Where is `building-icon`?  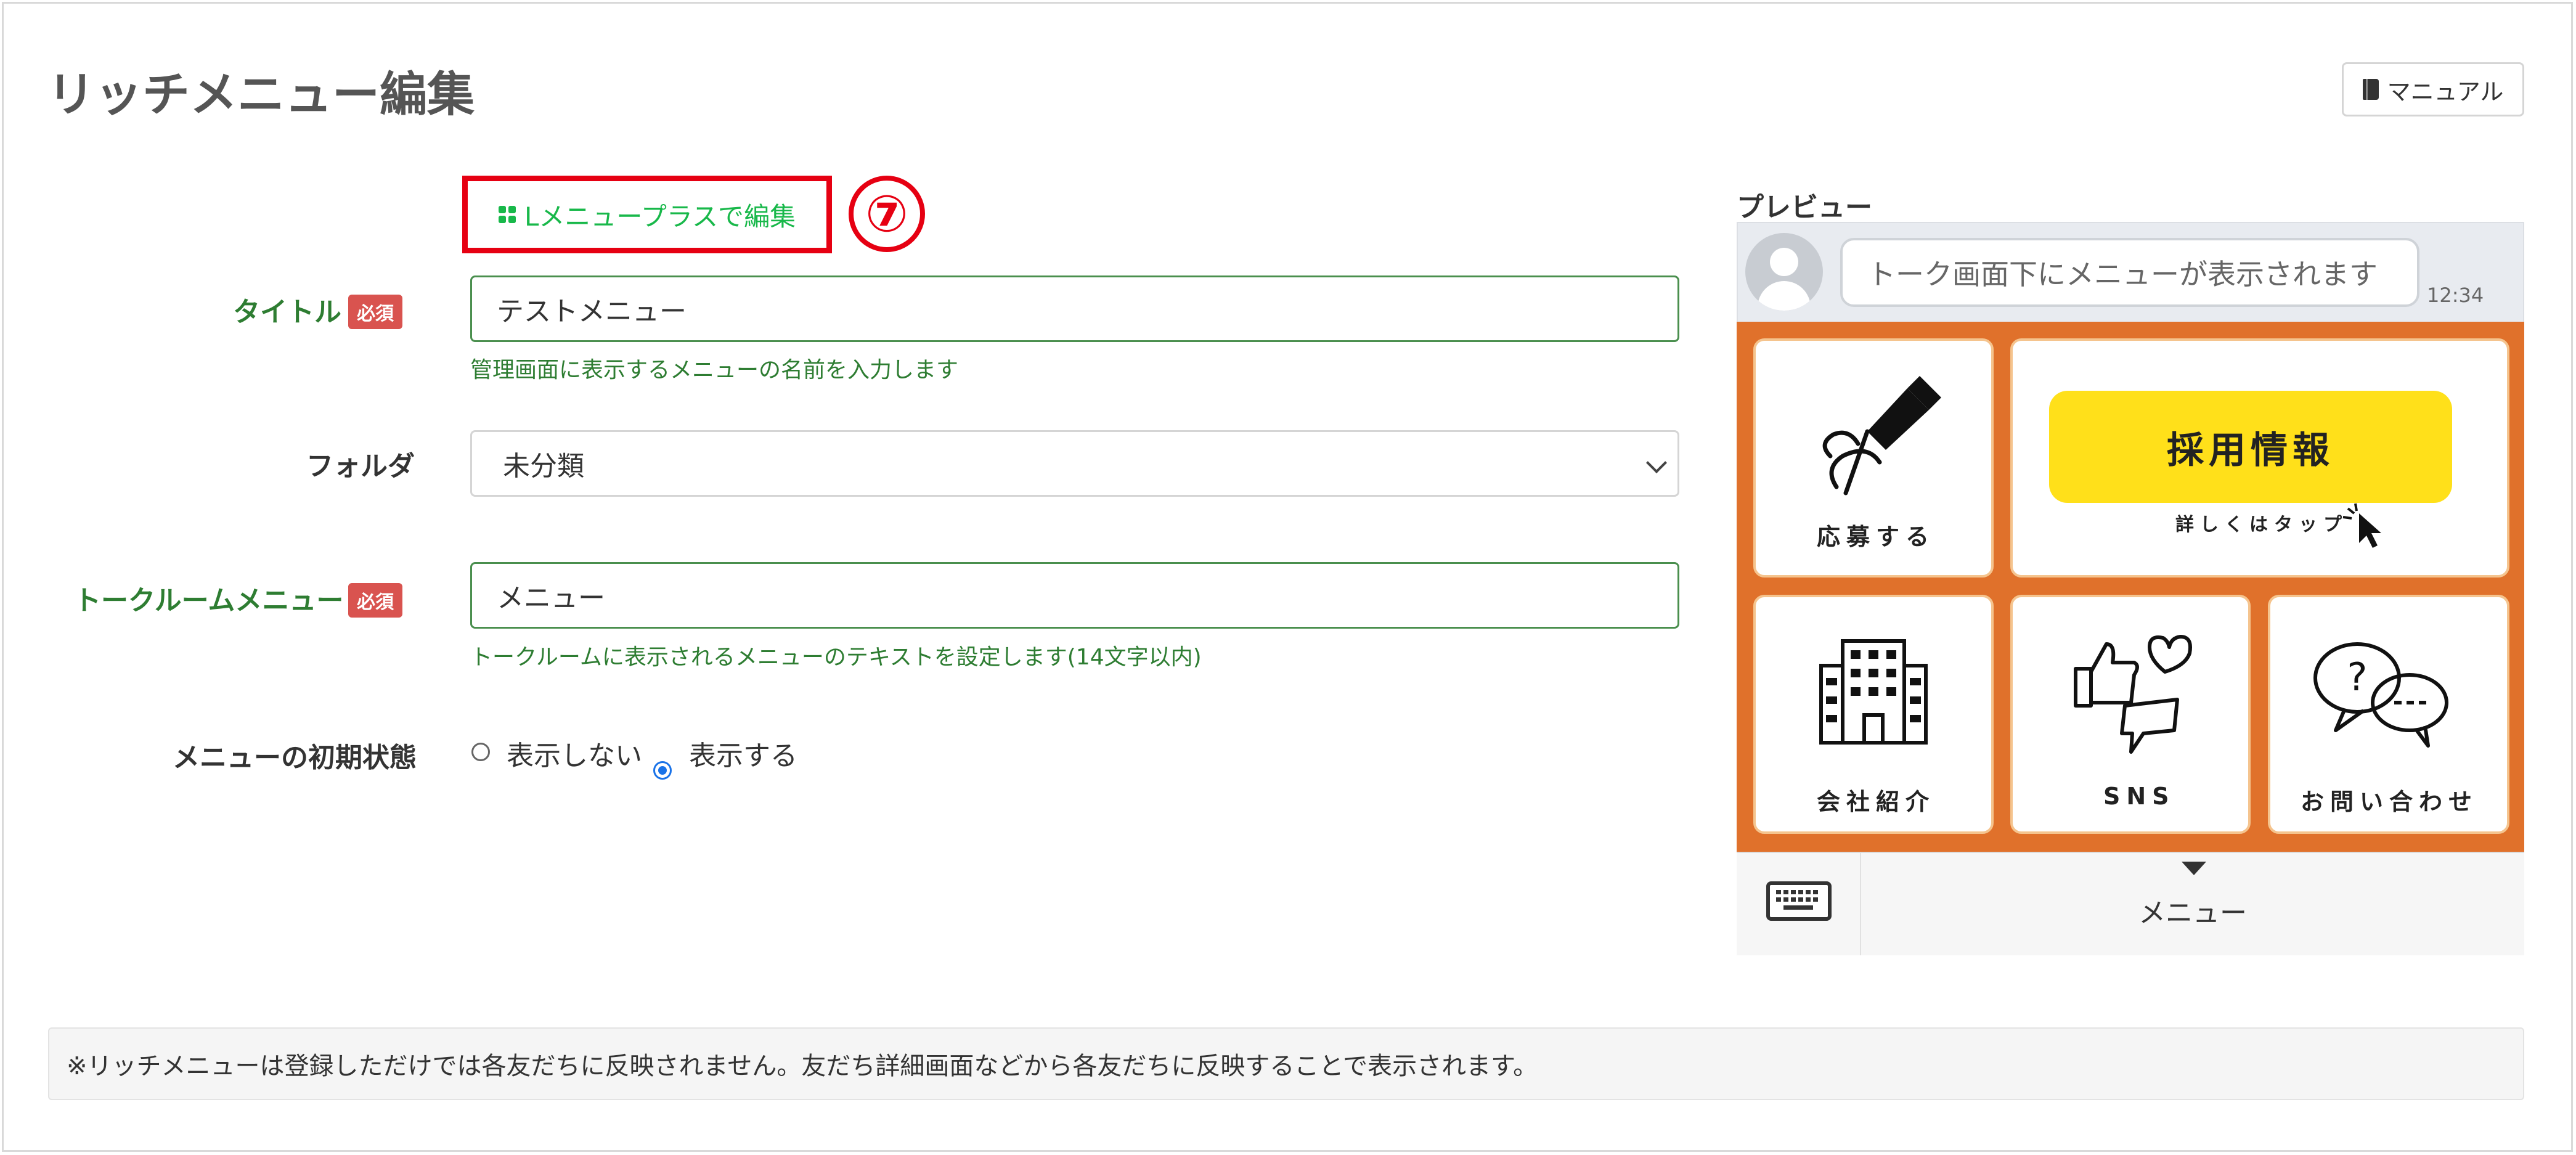 building-icon is located at coordinates (1873, 692).